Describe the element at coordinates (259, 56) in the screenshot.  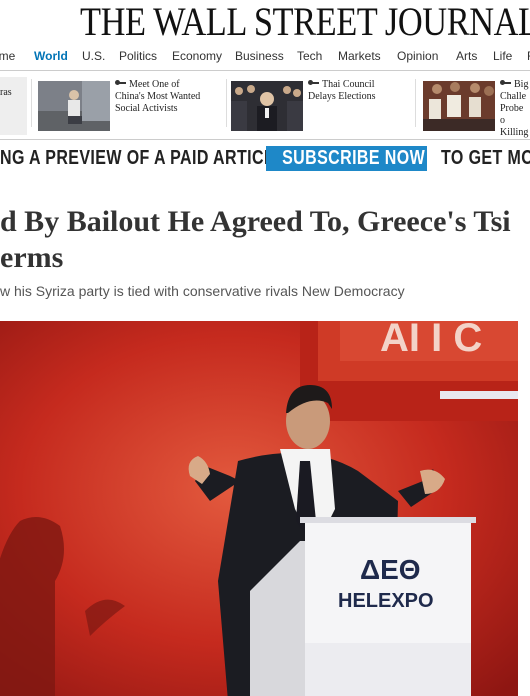
I see `nav-item-business: Business` at that location.